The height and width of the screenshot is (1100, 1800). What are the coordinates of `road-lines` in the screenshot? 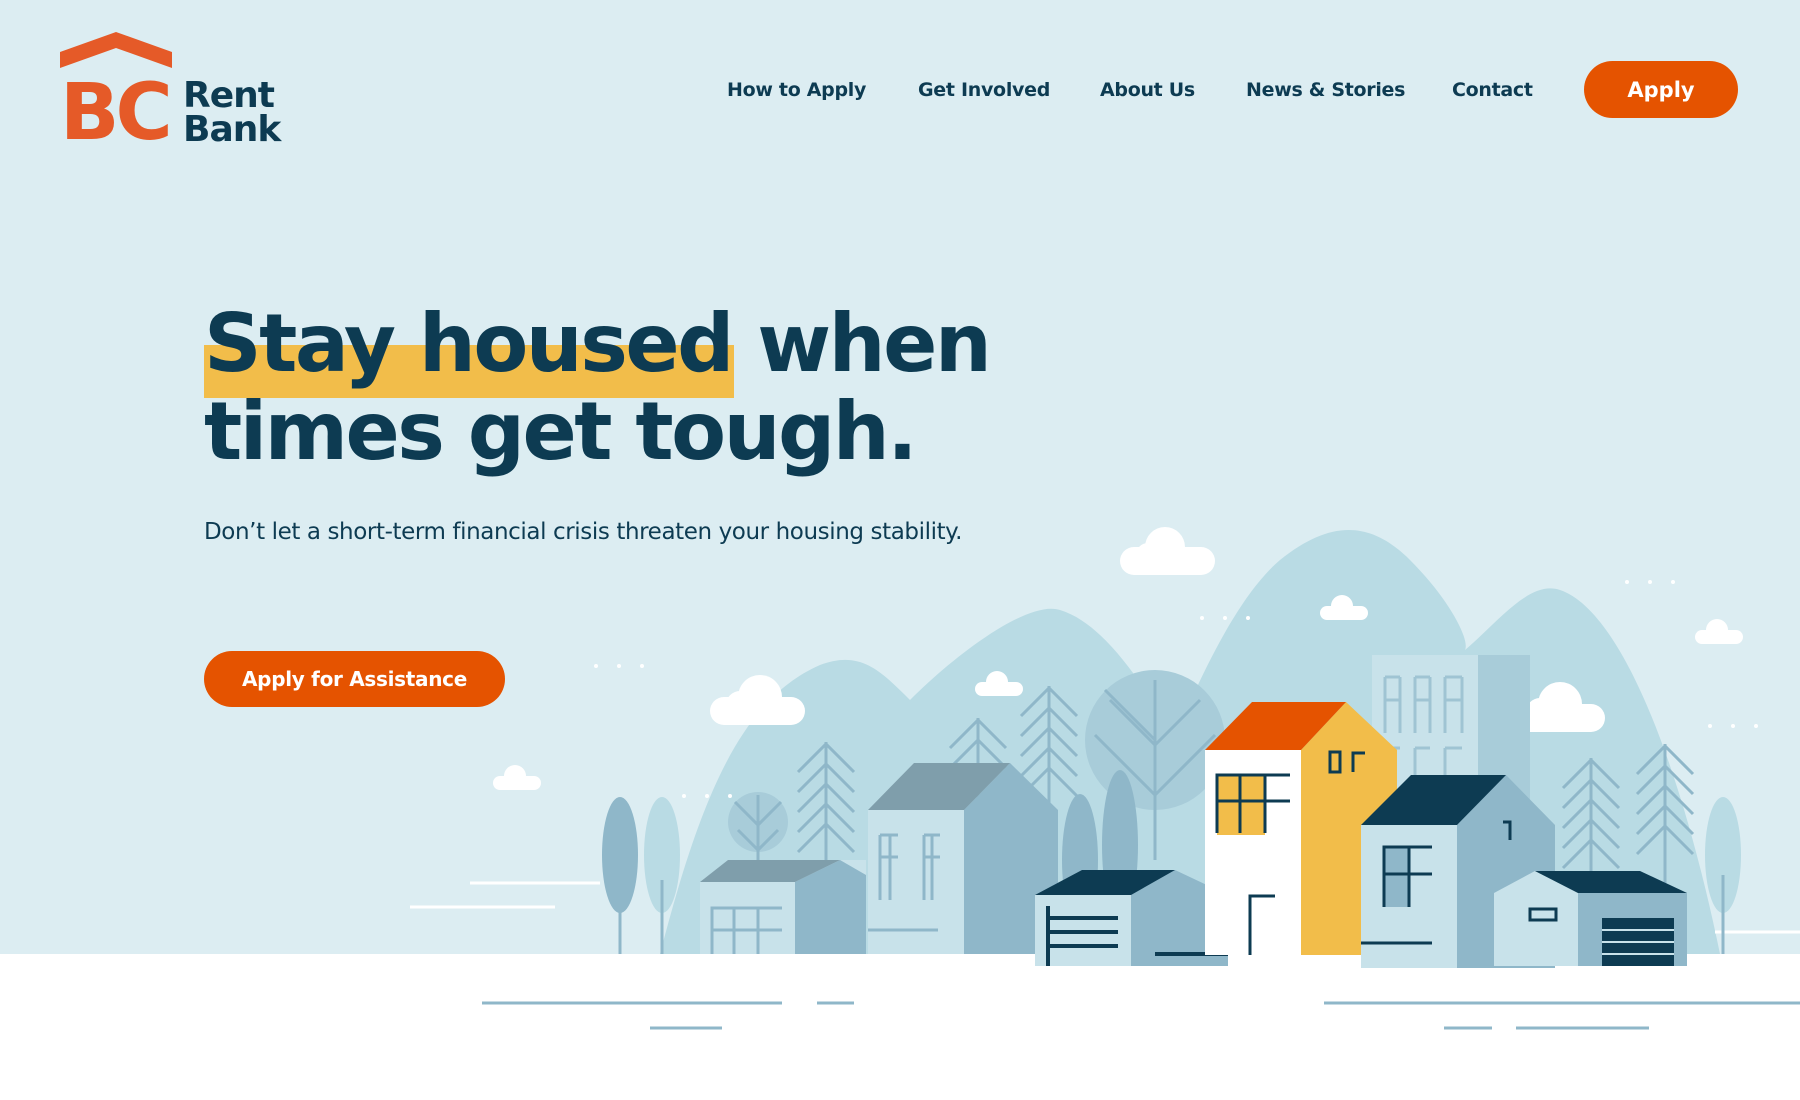 It's located at (1141, 1015).